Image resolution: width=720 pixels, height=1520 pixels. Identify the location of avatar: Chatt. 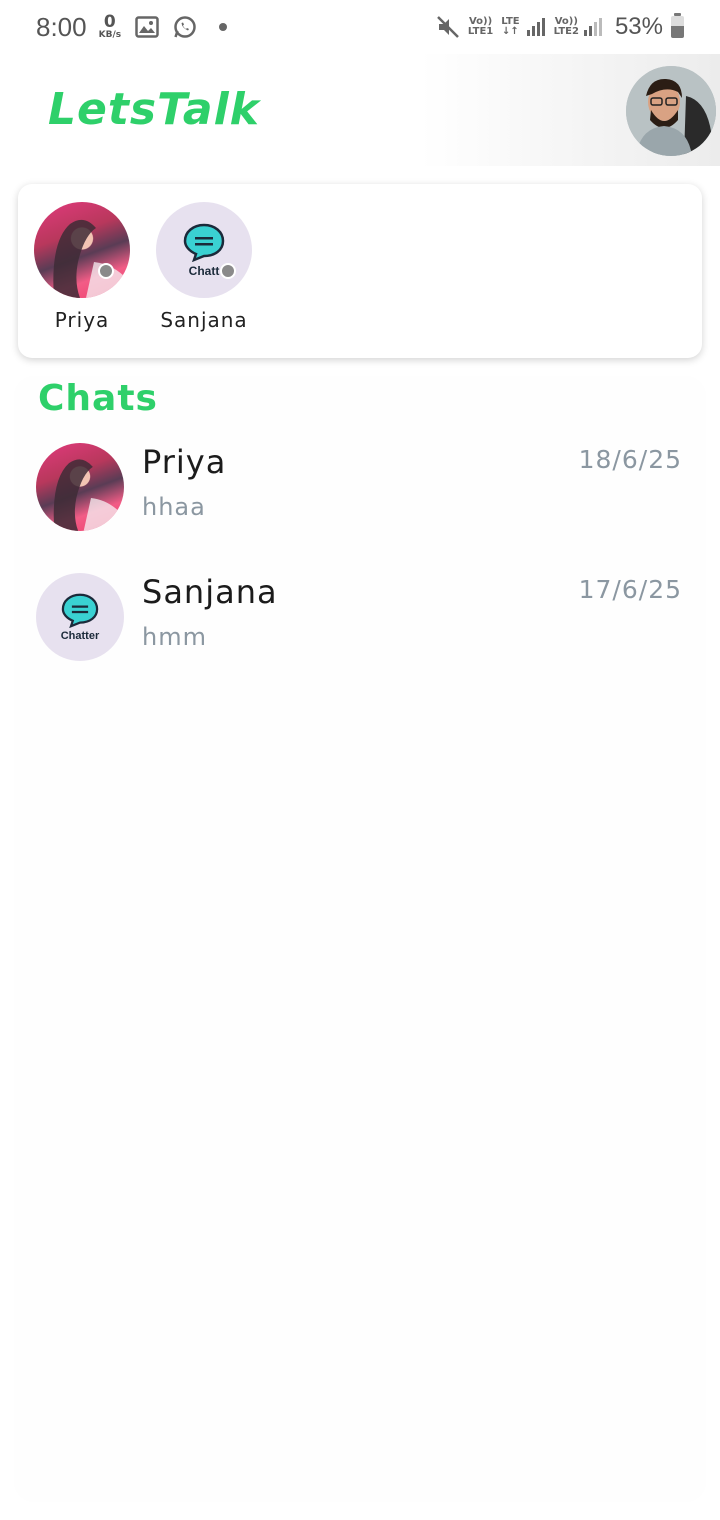
(204, 250).